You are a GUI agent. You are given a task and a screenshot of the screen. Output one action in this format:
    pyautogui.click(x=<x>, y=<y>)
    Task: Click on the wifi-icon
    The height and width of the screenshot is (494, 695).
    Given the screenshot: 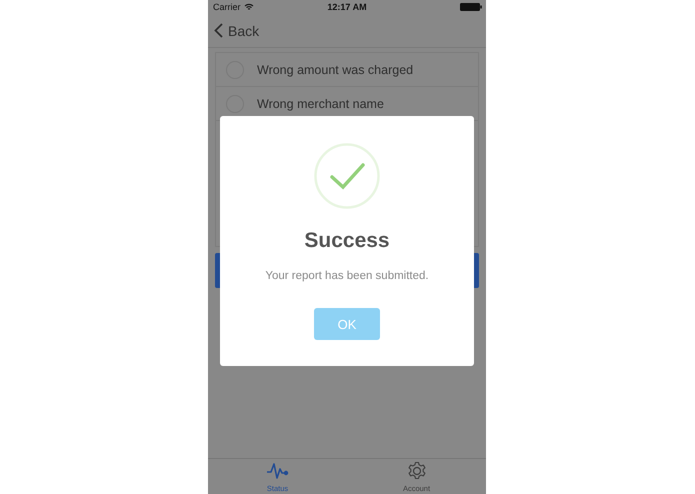 What is the action you would take?
    pyautogui.click(x=249, y=7)
    